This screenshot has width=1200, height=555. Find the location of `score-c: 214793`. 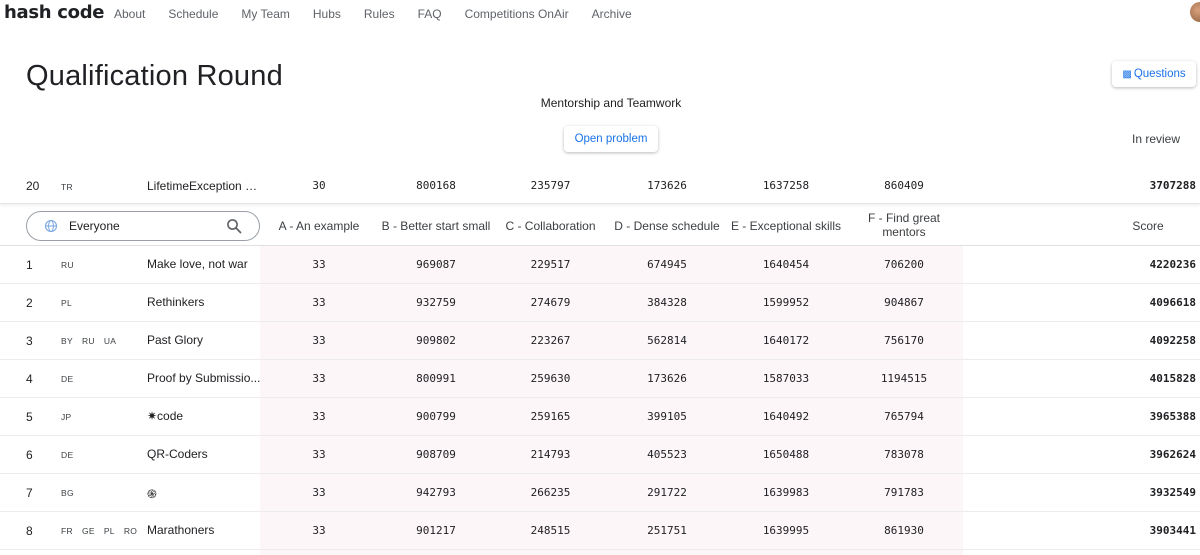

score-c: 214793 is located at coordinates (550, 454).